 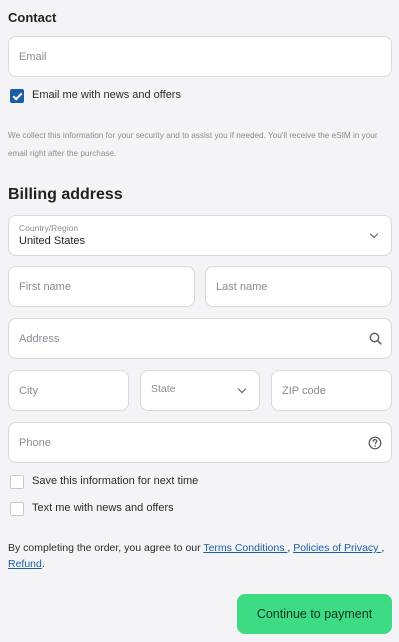 What do you see at coordinates (375, 443) in the screenshot?
I see `help-circle-icon` at bounding box center [375, 443].